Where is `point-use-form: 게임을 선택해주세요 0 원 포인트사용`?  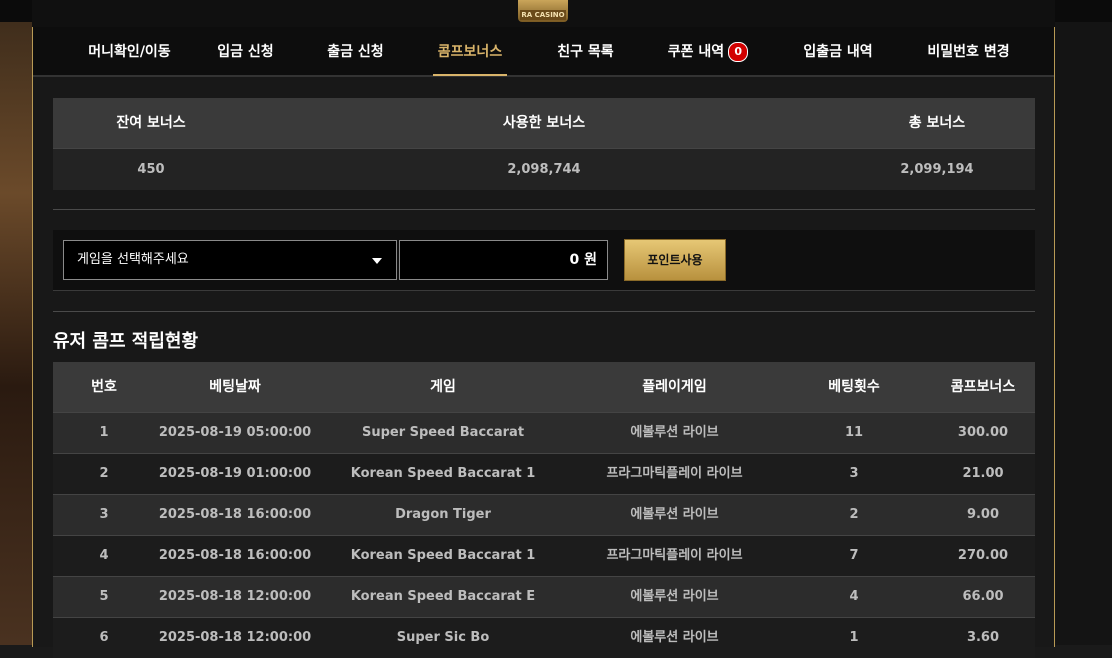 point-use-form: 게임을 선택해주세요 0 원 포인트사용 is located at coordinates (544, 260).